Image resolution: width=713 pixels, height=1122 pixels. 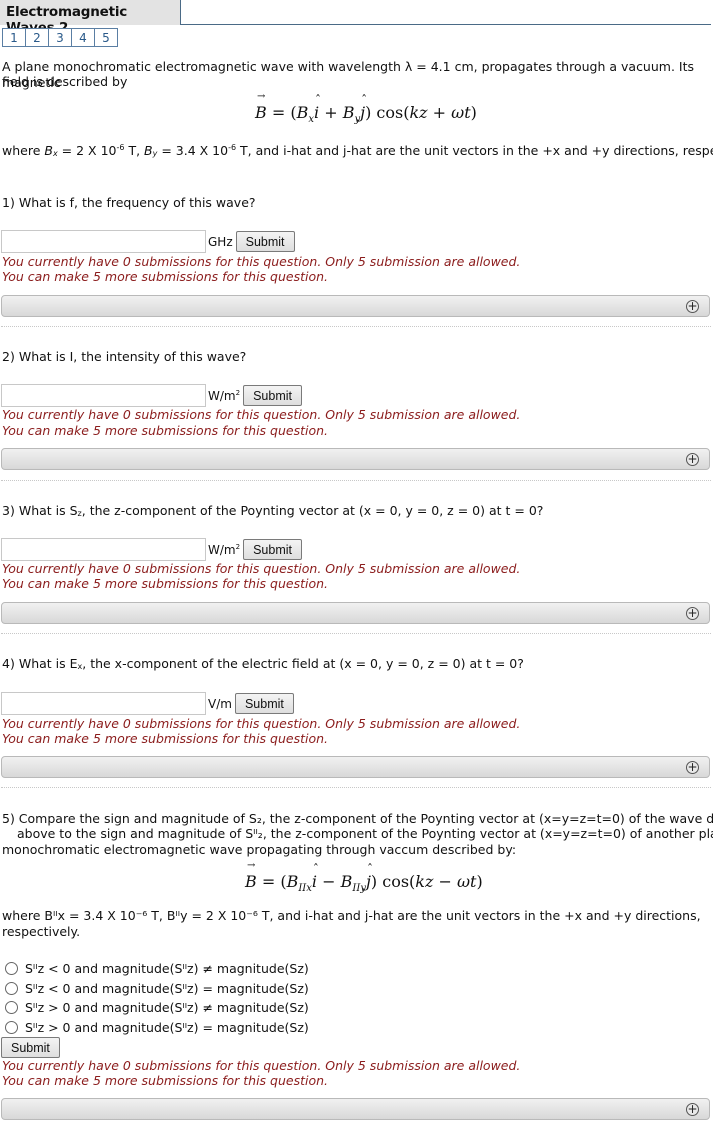 What do you see at coordinates (14, 37) in the screenshot?
I see `page-link-1: 1` at bounding box center [14, 37].